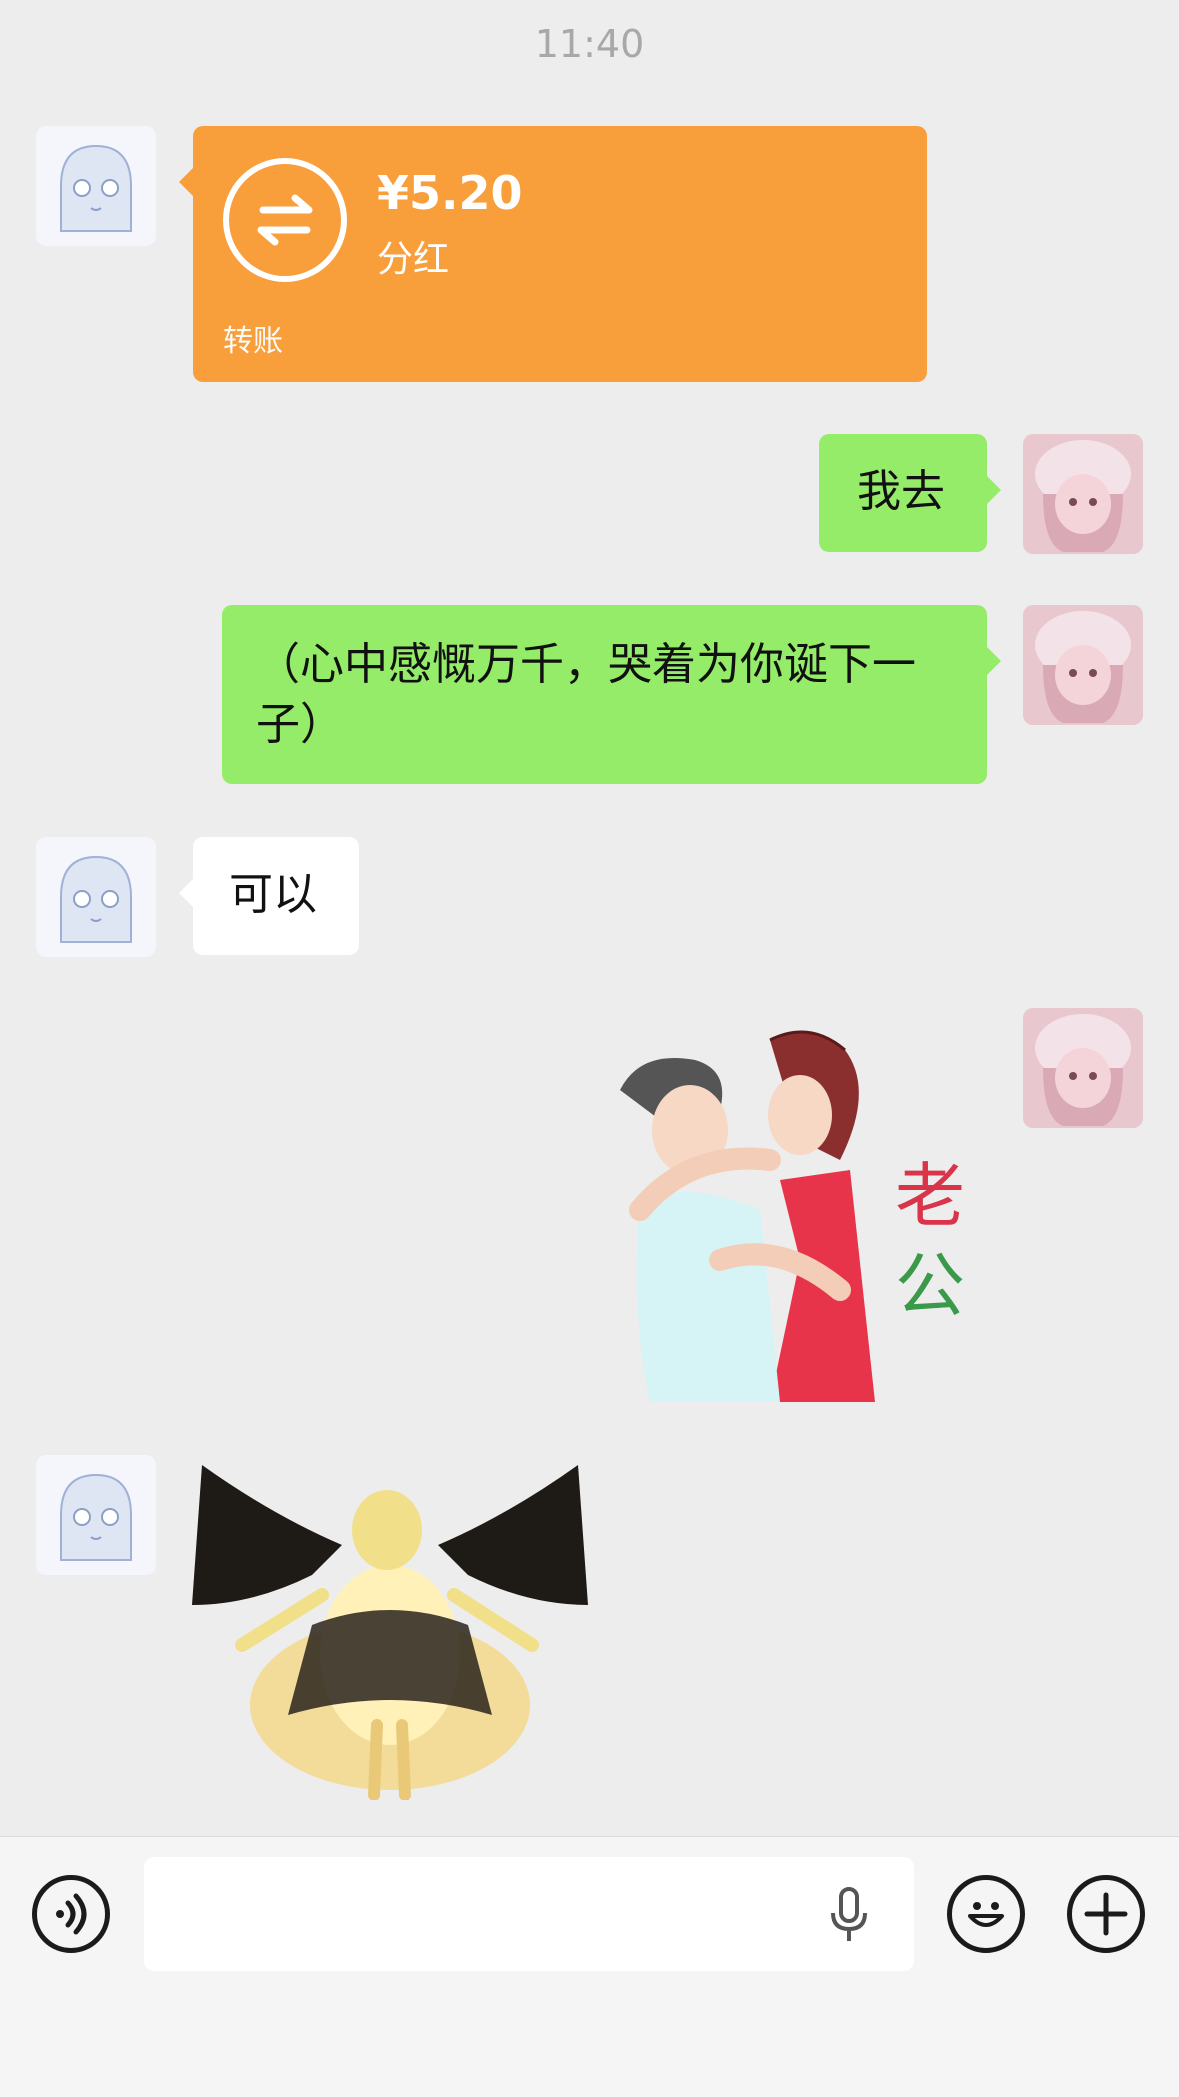 The width and height of the screenshot is (1179, 2097). I want to click on transfer-amount: ¥5.20, so click(450, 193).